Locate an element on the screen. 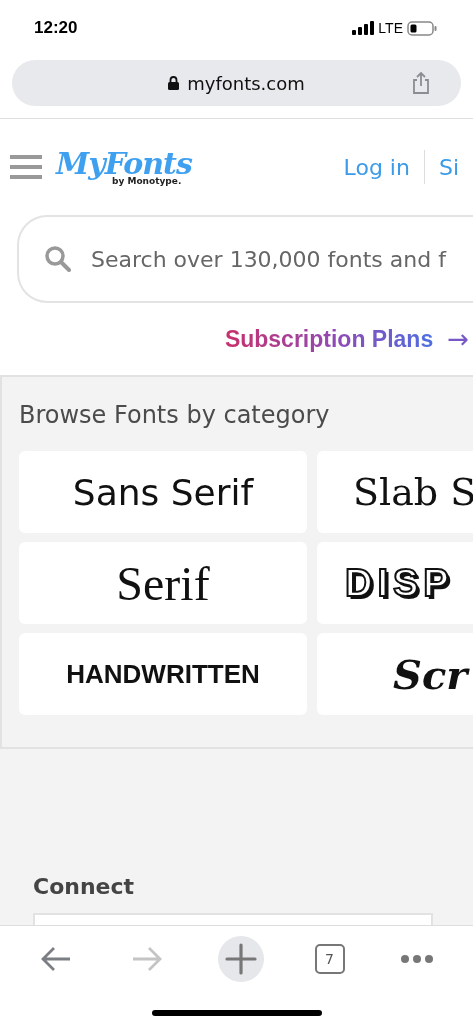  new-tab-button is located at coordinates (240, 959).